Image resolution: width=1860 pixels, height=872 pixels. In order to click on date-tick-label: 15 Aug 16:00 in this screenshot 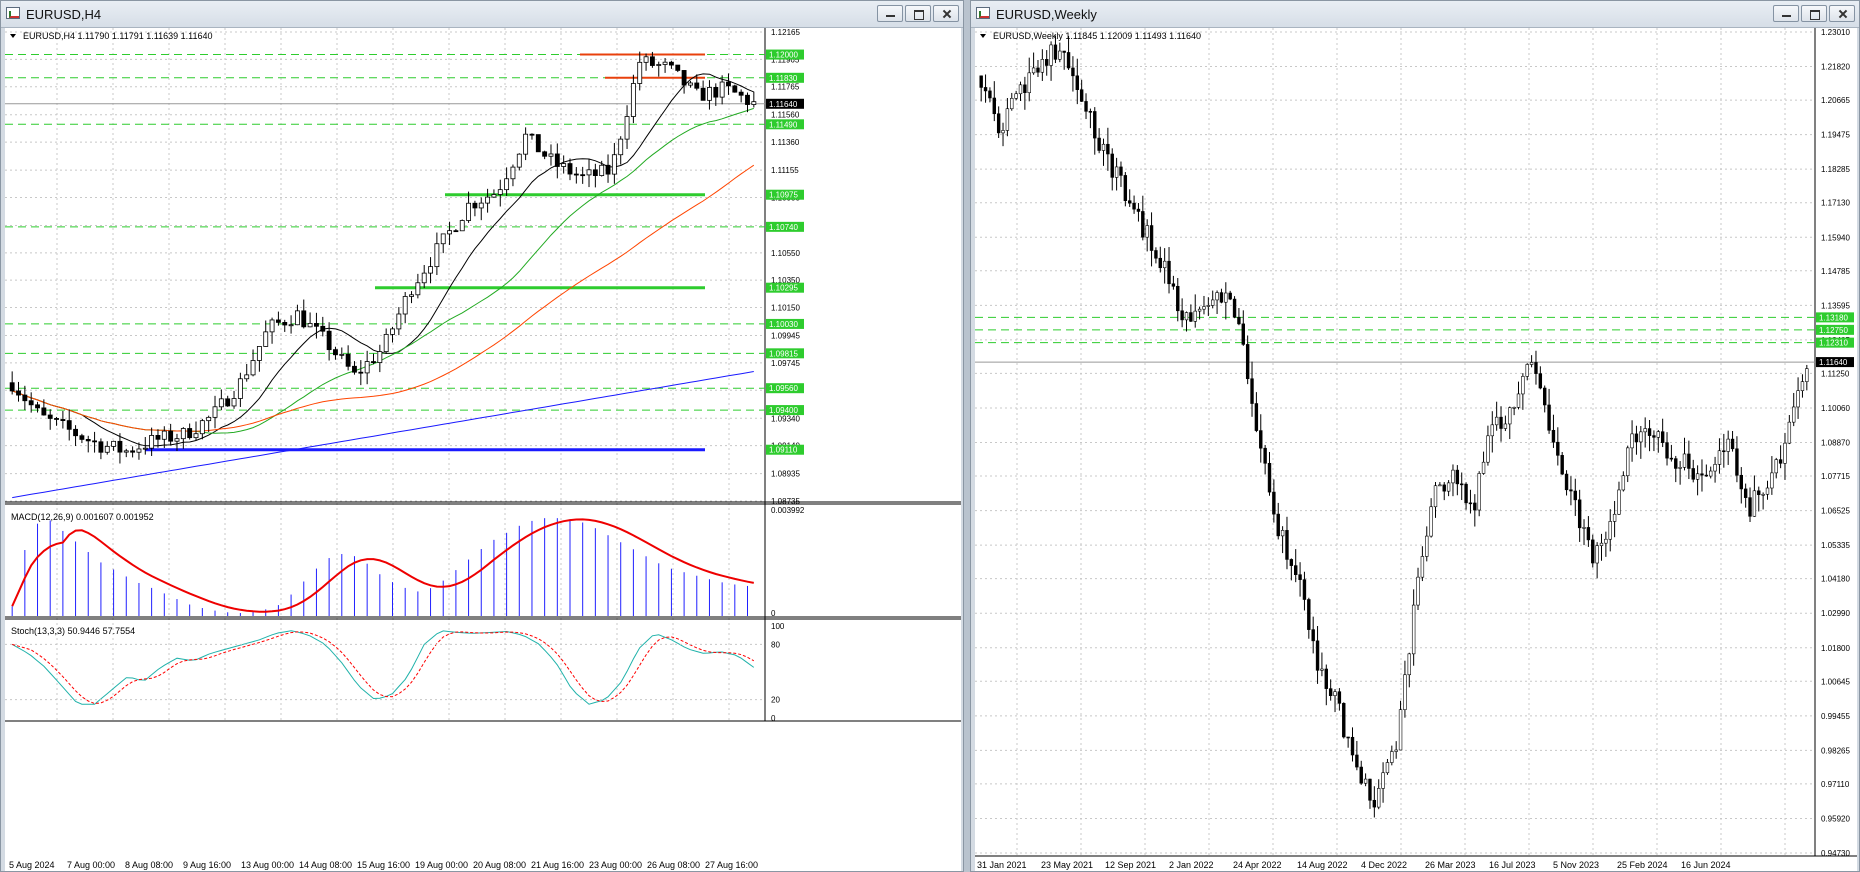, I will do `click(383, 865)`.